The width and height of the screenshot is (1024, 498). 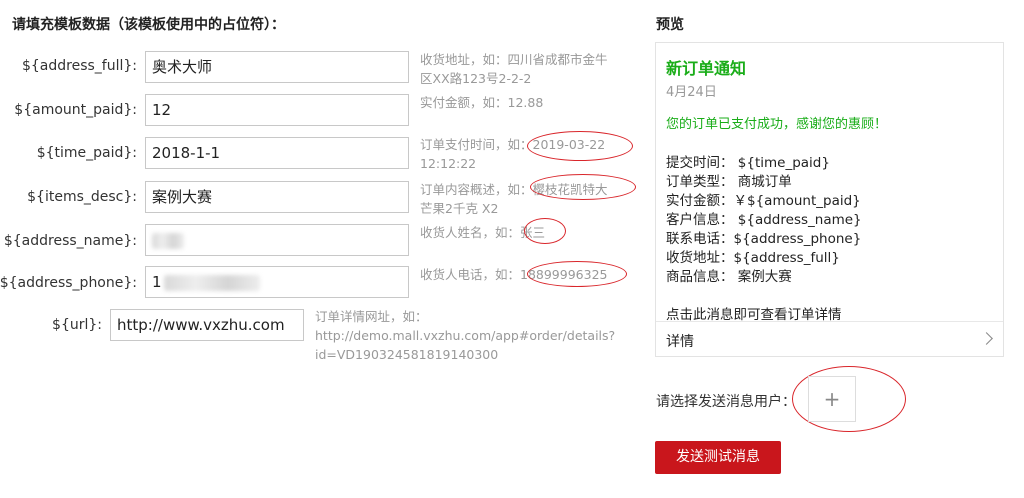 What do you see at coordinates (168, 240) in the screenshot?
I see `redacted-name-blur` at bounding box center [168, 240].